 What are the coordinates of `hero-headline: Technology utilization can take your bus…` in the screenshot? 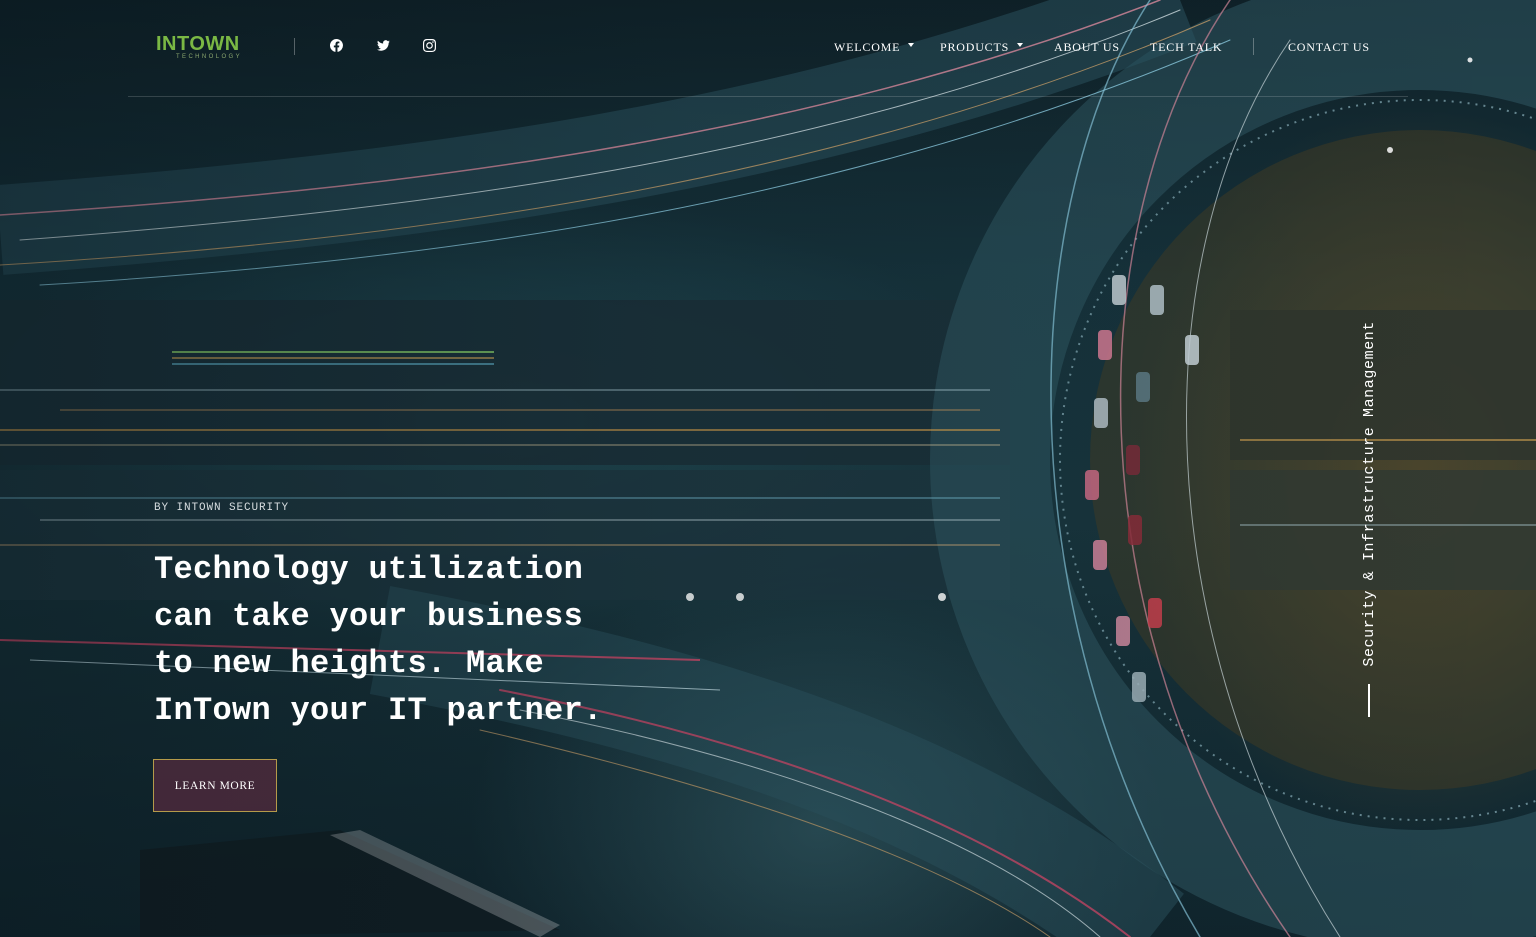 It's located at (378, 640).